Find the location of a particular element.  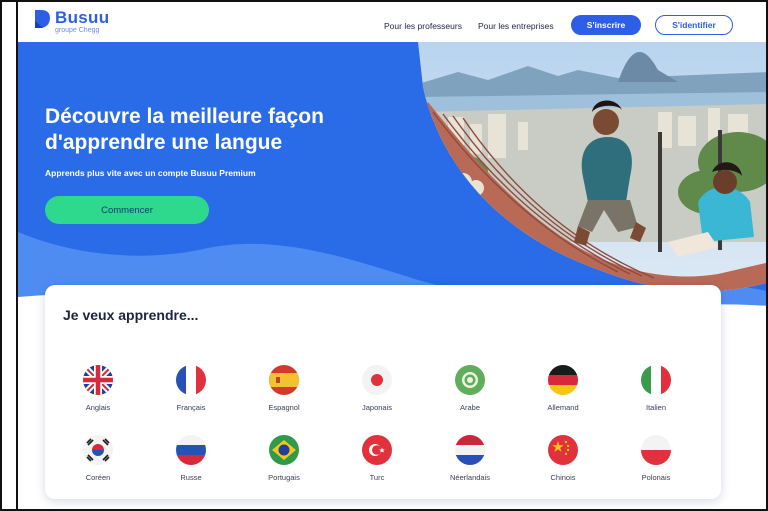

language-option-chinese: Chinois is located at coordinates (563, 458).